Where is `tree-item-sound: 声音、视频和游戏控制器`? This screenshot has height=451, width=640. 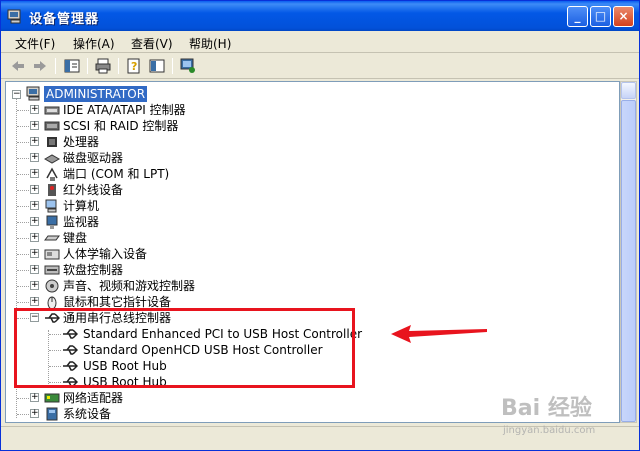 tree-item-sound: 声音、视频和游戏控制器 is located at coordinates (129, 286).